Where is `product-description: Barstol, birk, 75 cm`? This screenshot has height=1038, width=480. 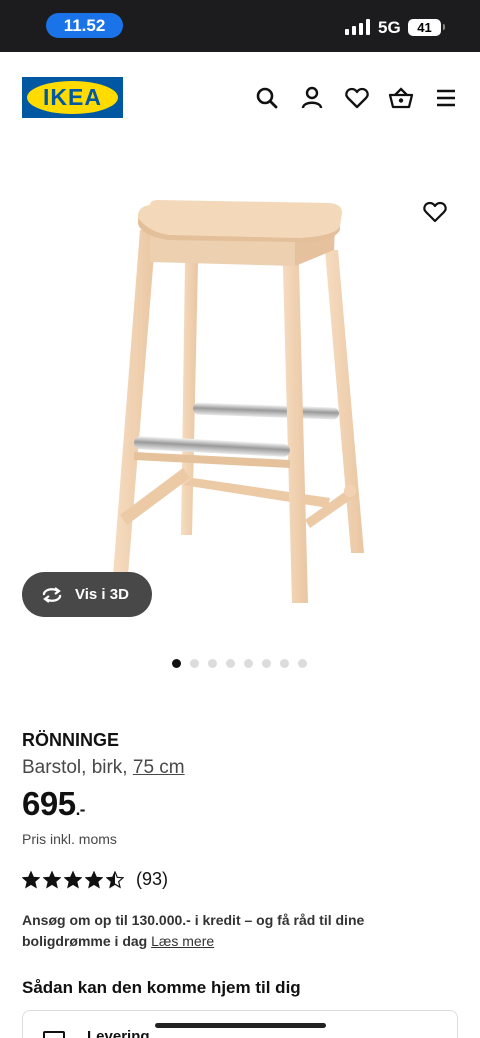
product-description: Barstol, birk, 75 cm is located at coordinates (103, 768).